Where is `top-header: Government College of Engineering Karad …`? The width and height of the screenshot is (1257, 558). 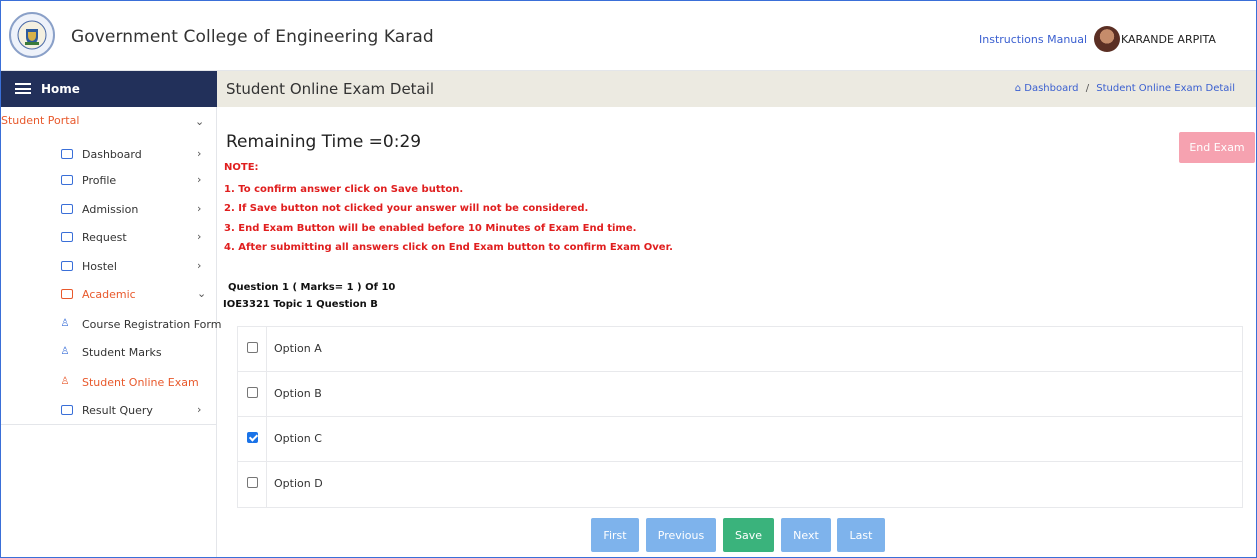
top-header: Government College of Engineering Karad … is located at coordinates (628, 36).